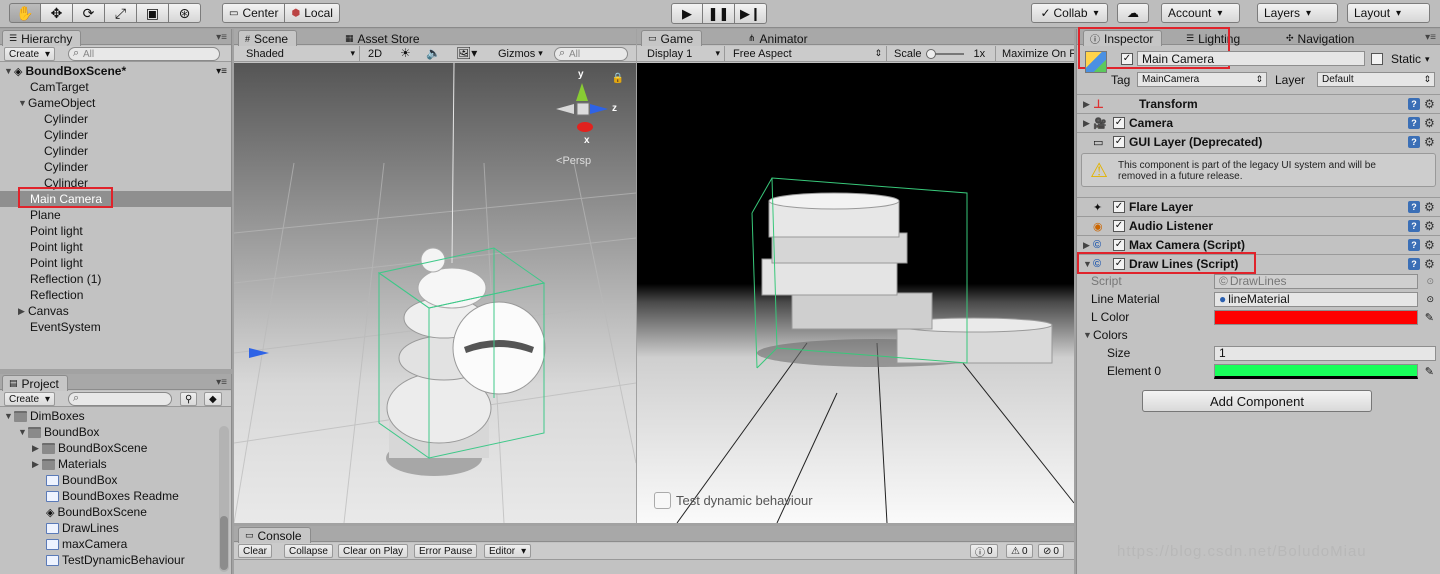  Describe the element at coordinates (115, 199) in the screenshot. I see `hierarchy-item-main-camera: Main Camera` at that location.